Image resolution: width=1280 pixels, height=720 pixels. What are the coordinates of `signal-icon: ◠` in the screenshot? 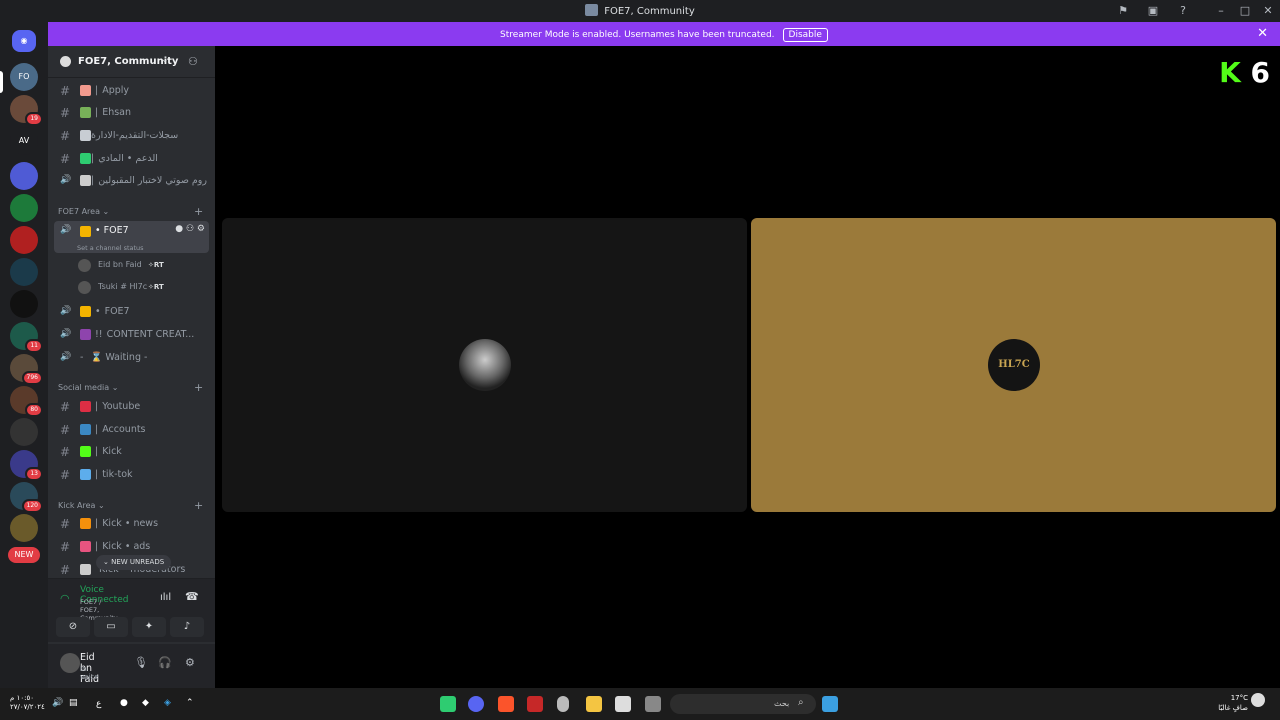 It's located at (65, 598).